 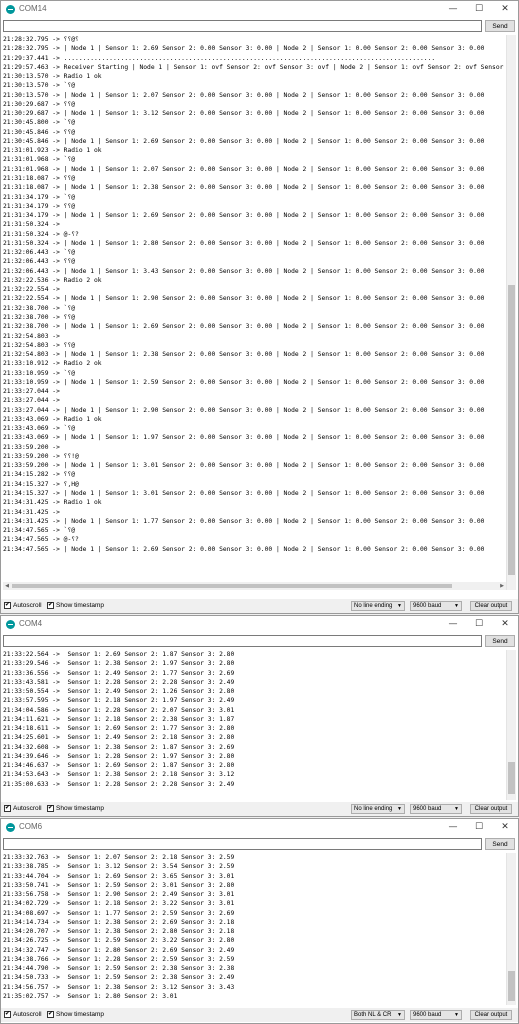 I want to click on serial-line: 21:33:10.912 -> Radio 2 ok, so click(x=52, y=364).